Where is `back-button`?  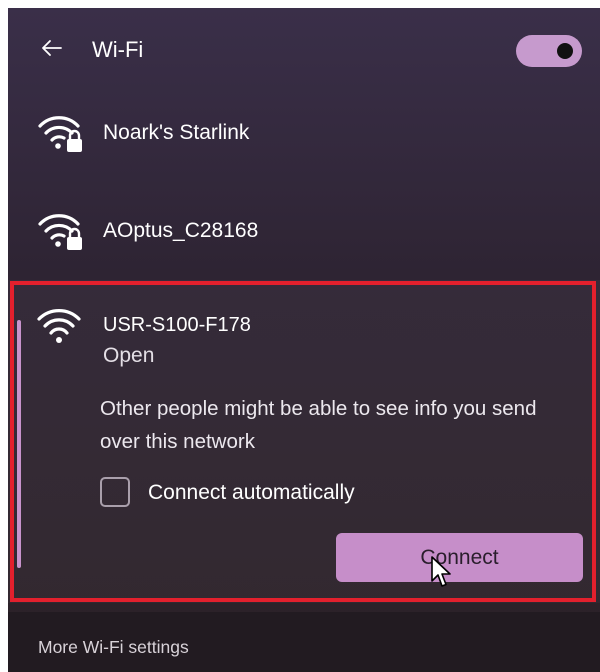 back-button is located at coordinates (51, 48).